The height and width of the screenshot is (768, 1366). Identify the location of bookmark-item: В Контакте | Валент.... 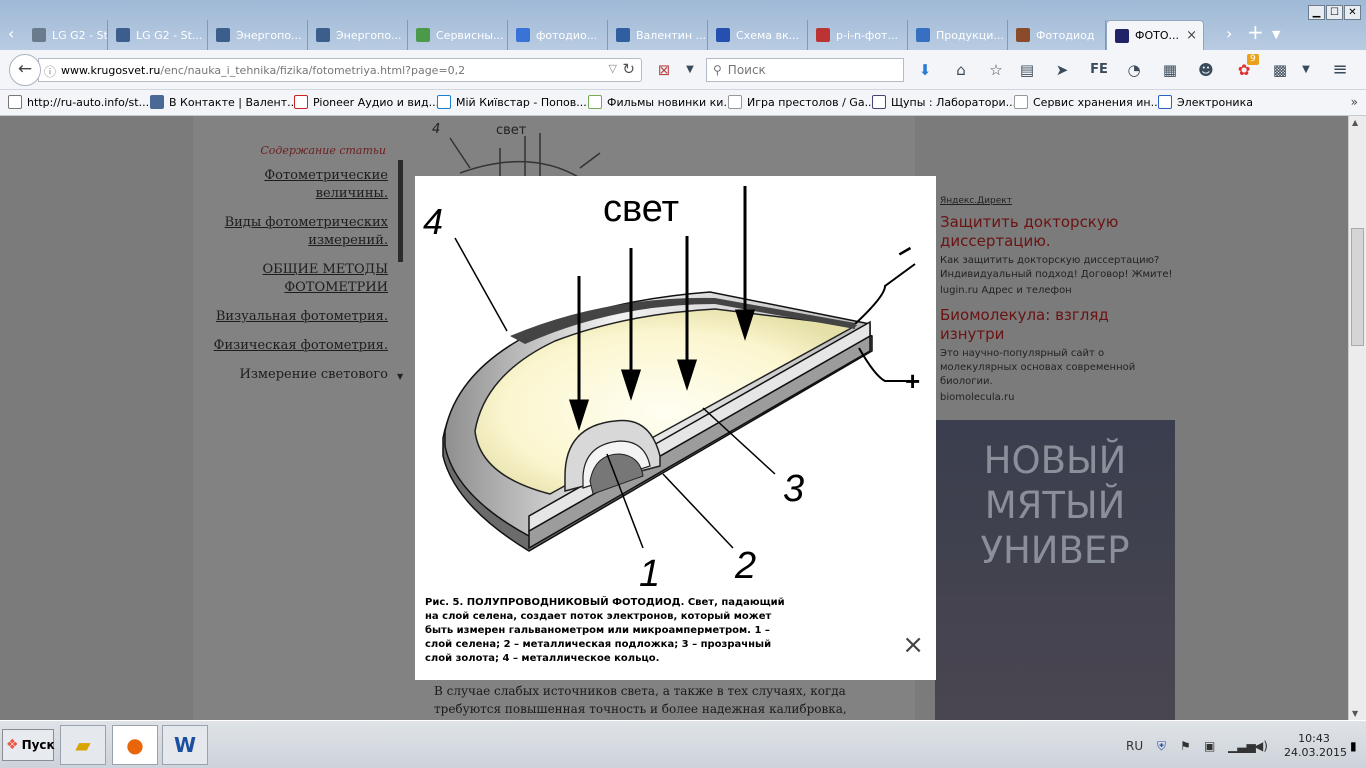
(224, 102).